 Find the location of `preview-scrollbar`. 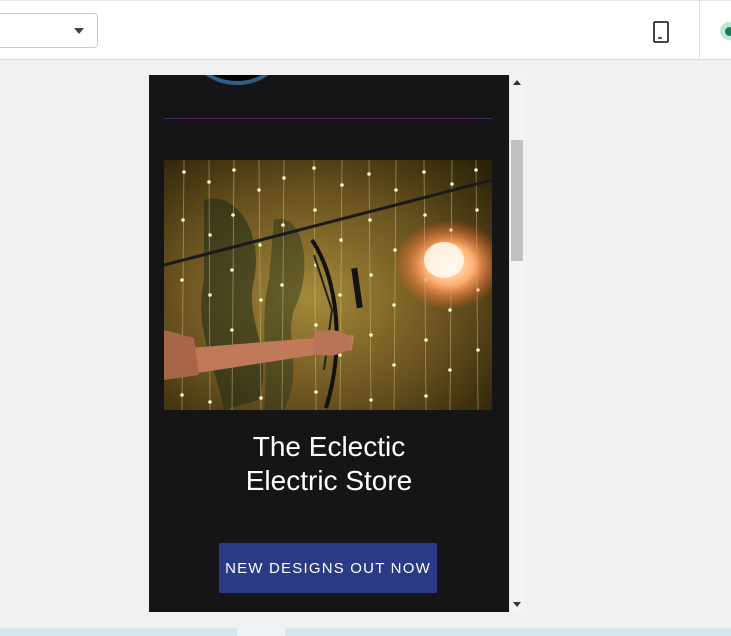

preview-scrollbar is located at coordinates (516, 343).